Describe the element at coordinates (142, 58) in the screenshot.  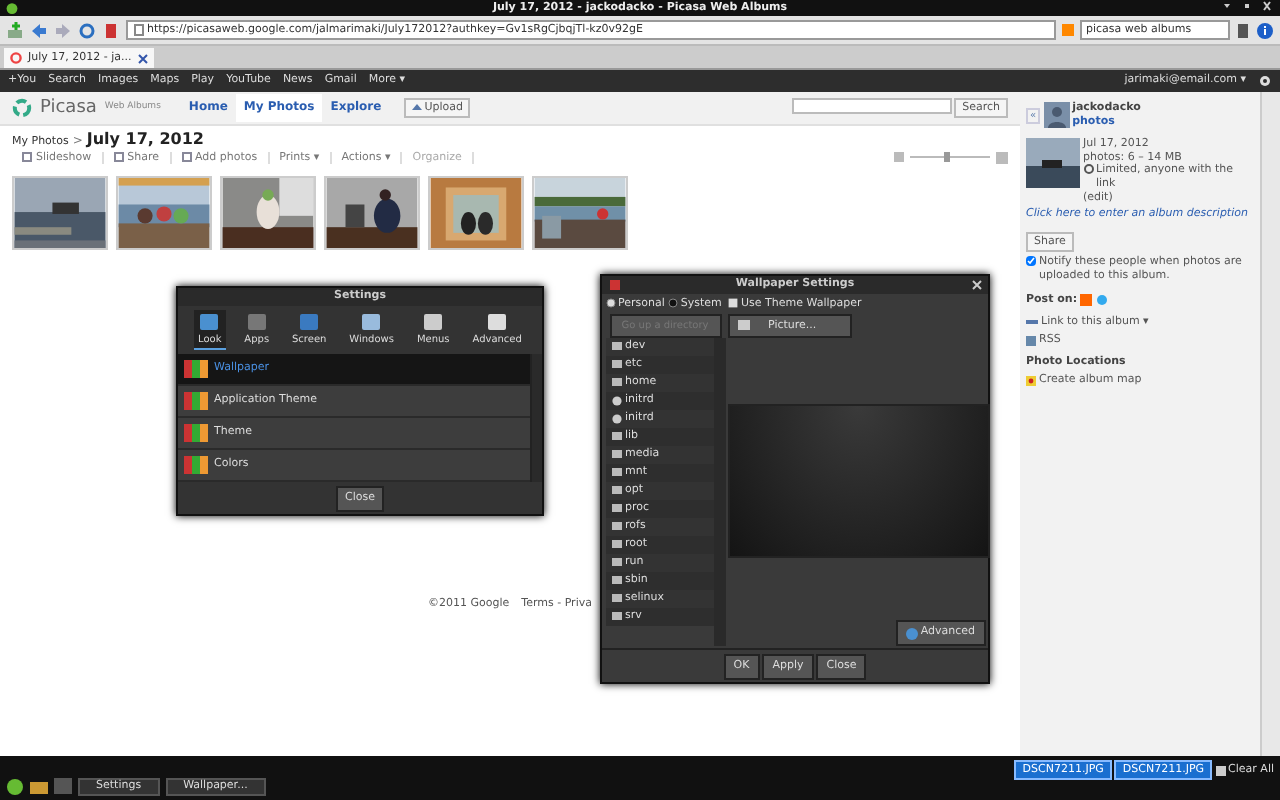
I see `close-icon` at that location.